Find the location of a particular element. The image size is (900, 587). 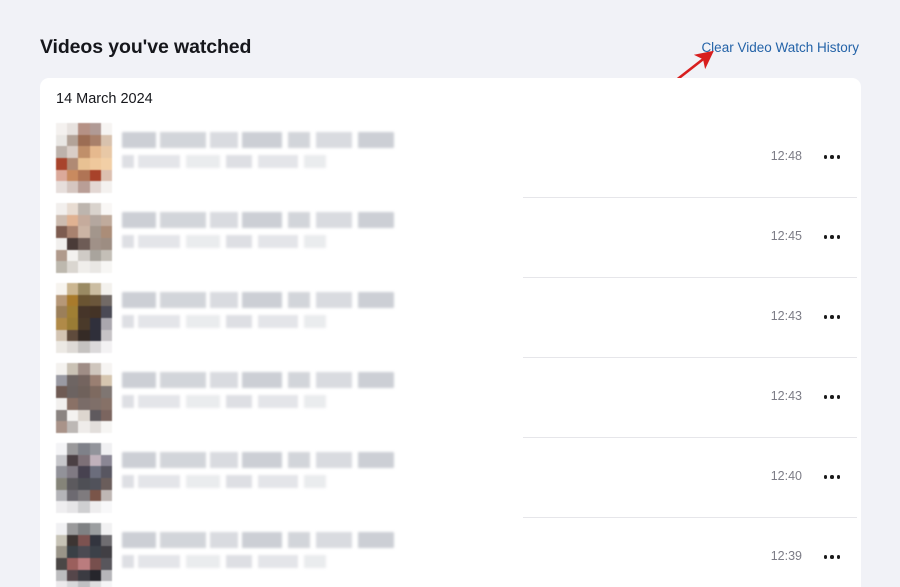

watch-time: 12:45 is located at coordinates (786, 236).